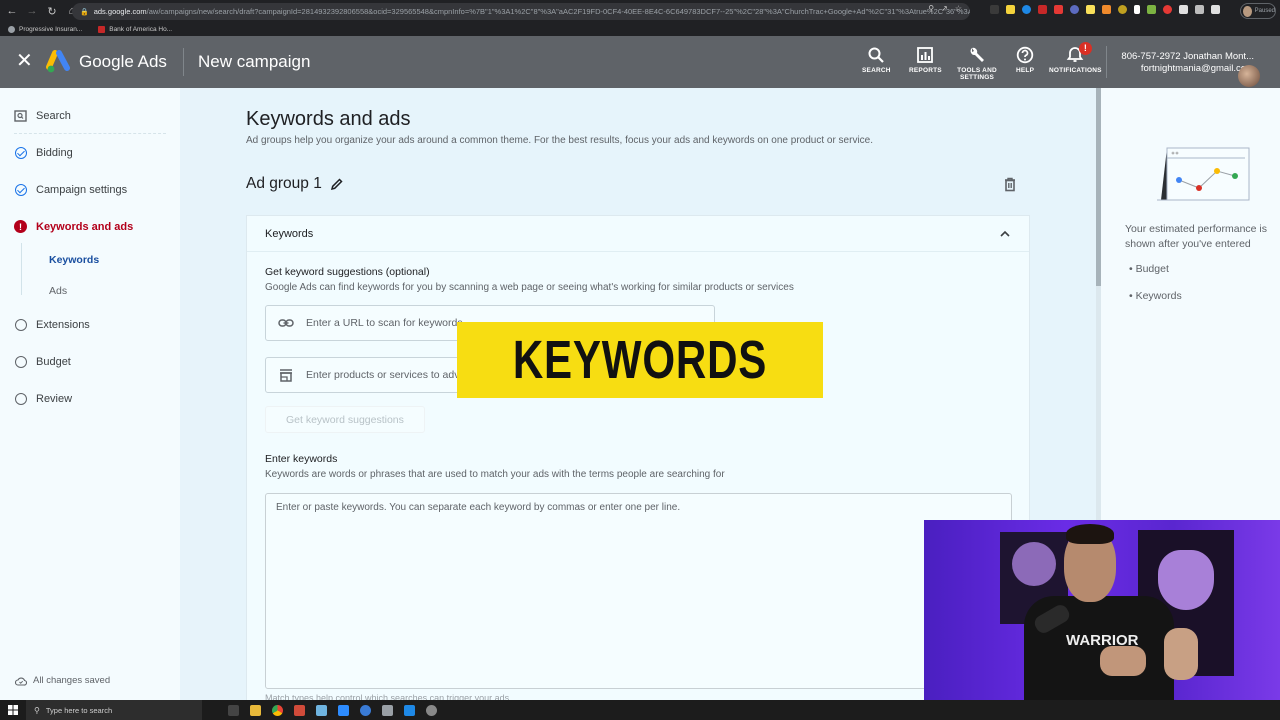 This screenshot has width=1280, height=720. What do you see at coordinates (53, 361) in the screenshot?
I see `sidebar-item-label: Budget` at bounding box center [53, 361].